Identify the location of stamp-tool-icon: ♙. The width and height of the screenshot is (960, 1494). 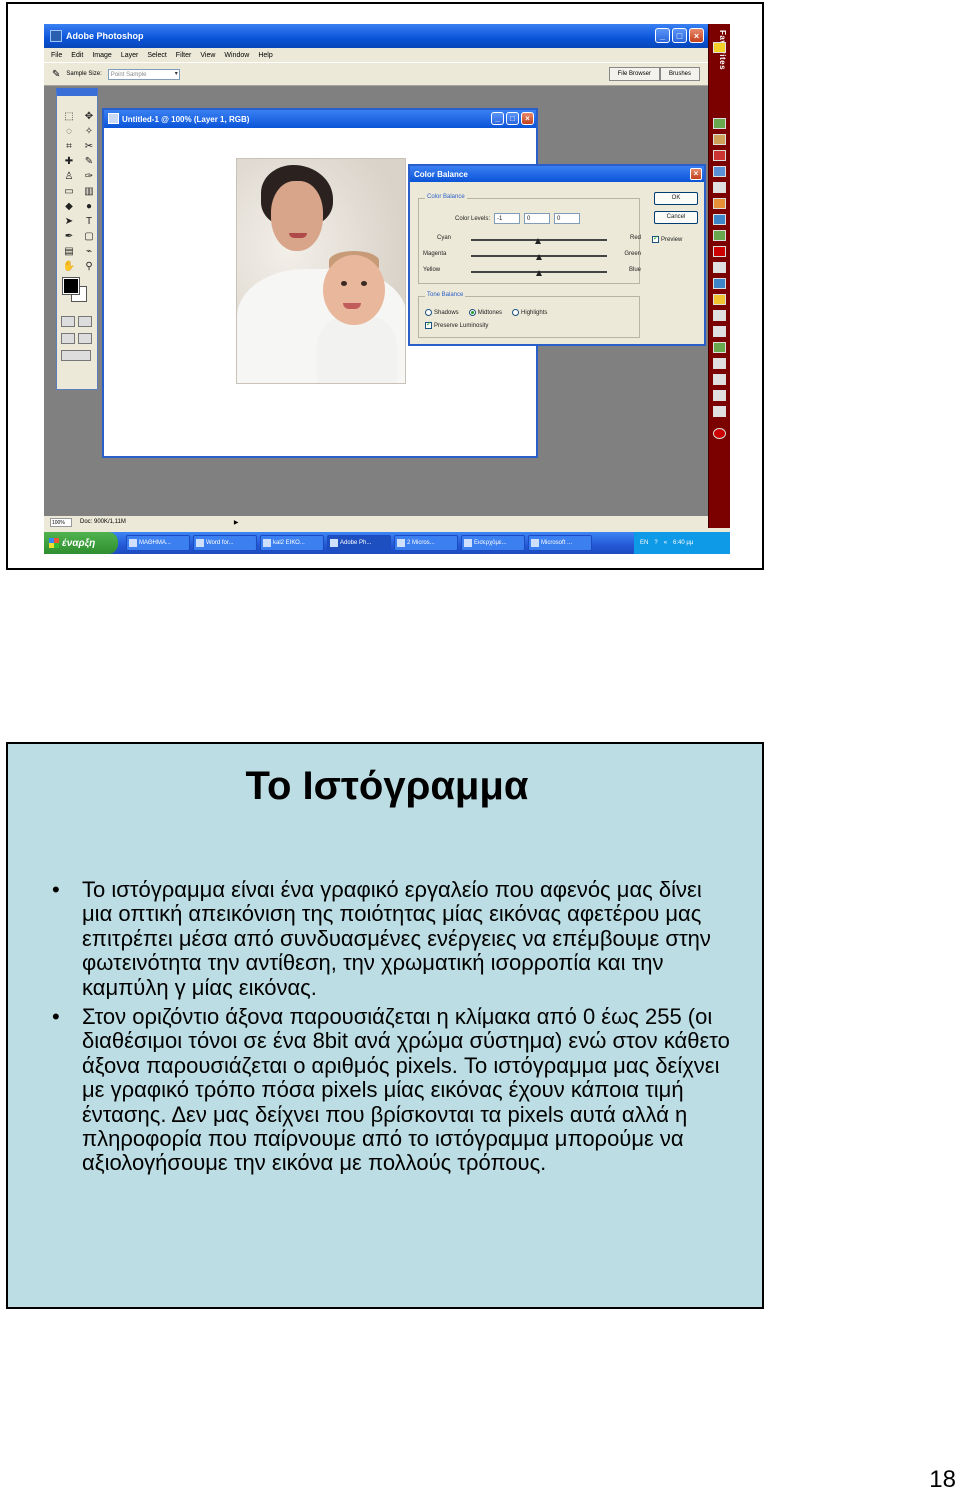
(69, 176).